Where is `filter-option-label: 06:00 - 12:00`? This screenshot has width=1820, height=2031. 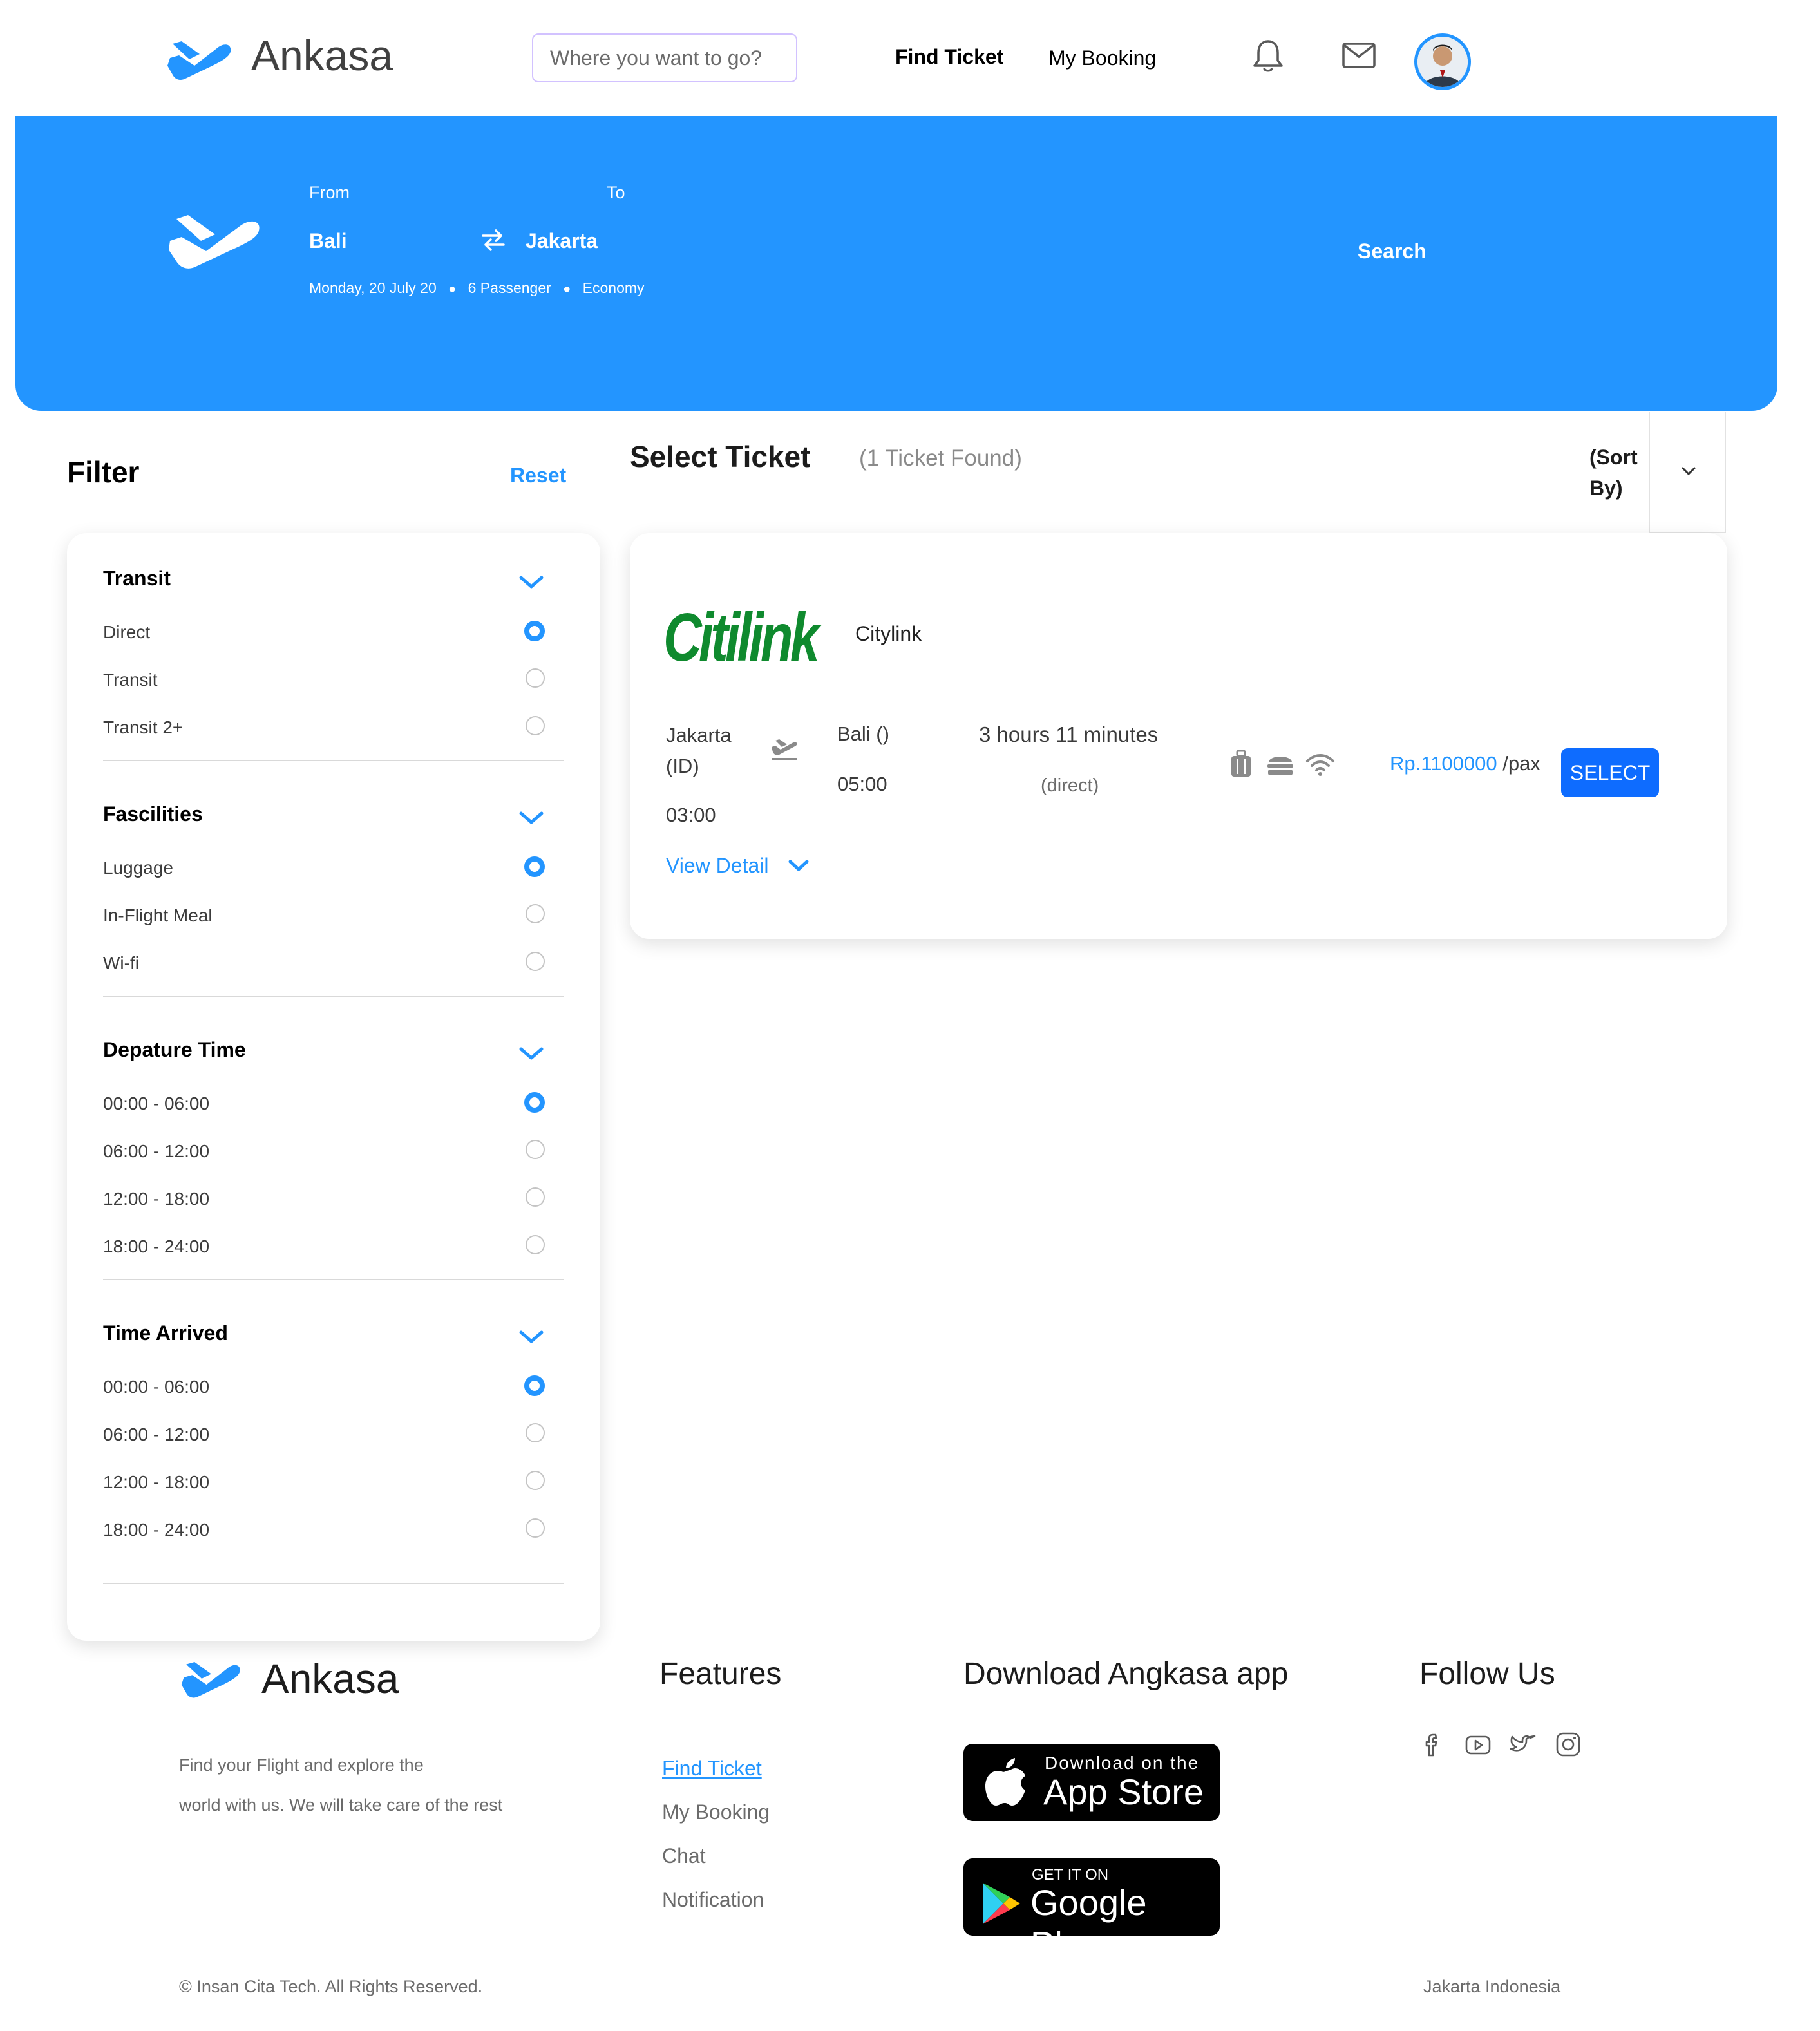 filter-option-label: 06:00 - 12:00 is located at coordinates (157, 1151).